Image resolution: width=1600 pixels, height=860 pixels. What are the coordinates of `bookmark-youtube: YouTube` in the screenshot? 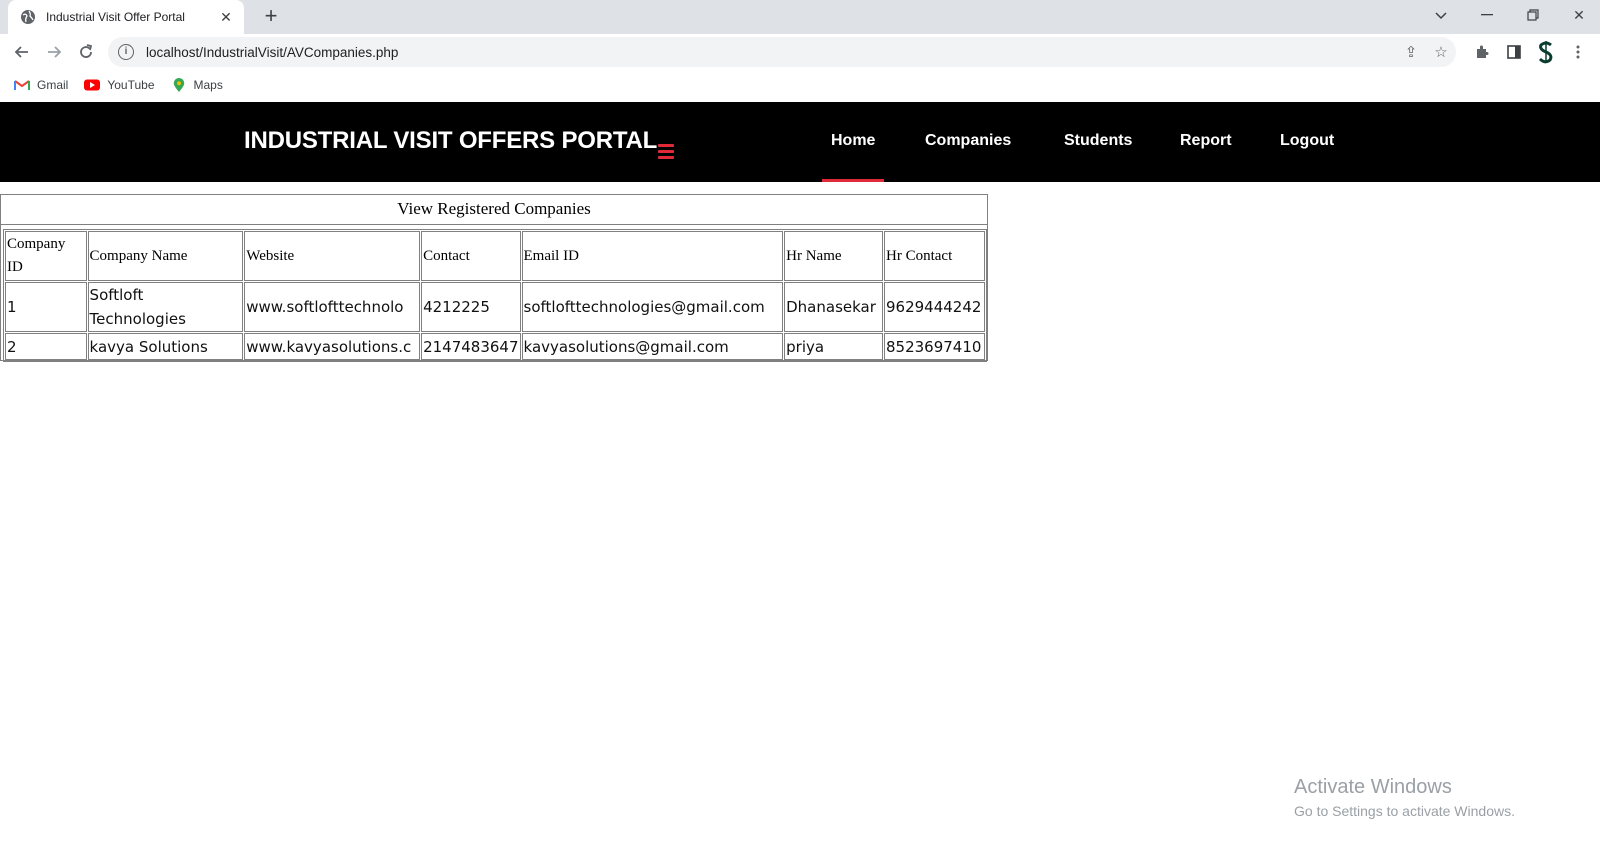 It's located at (119, 85).